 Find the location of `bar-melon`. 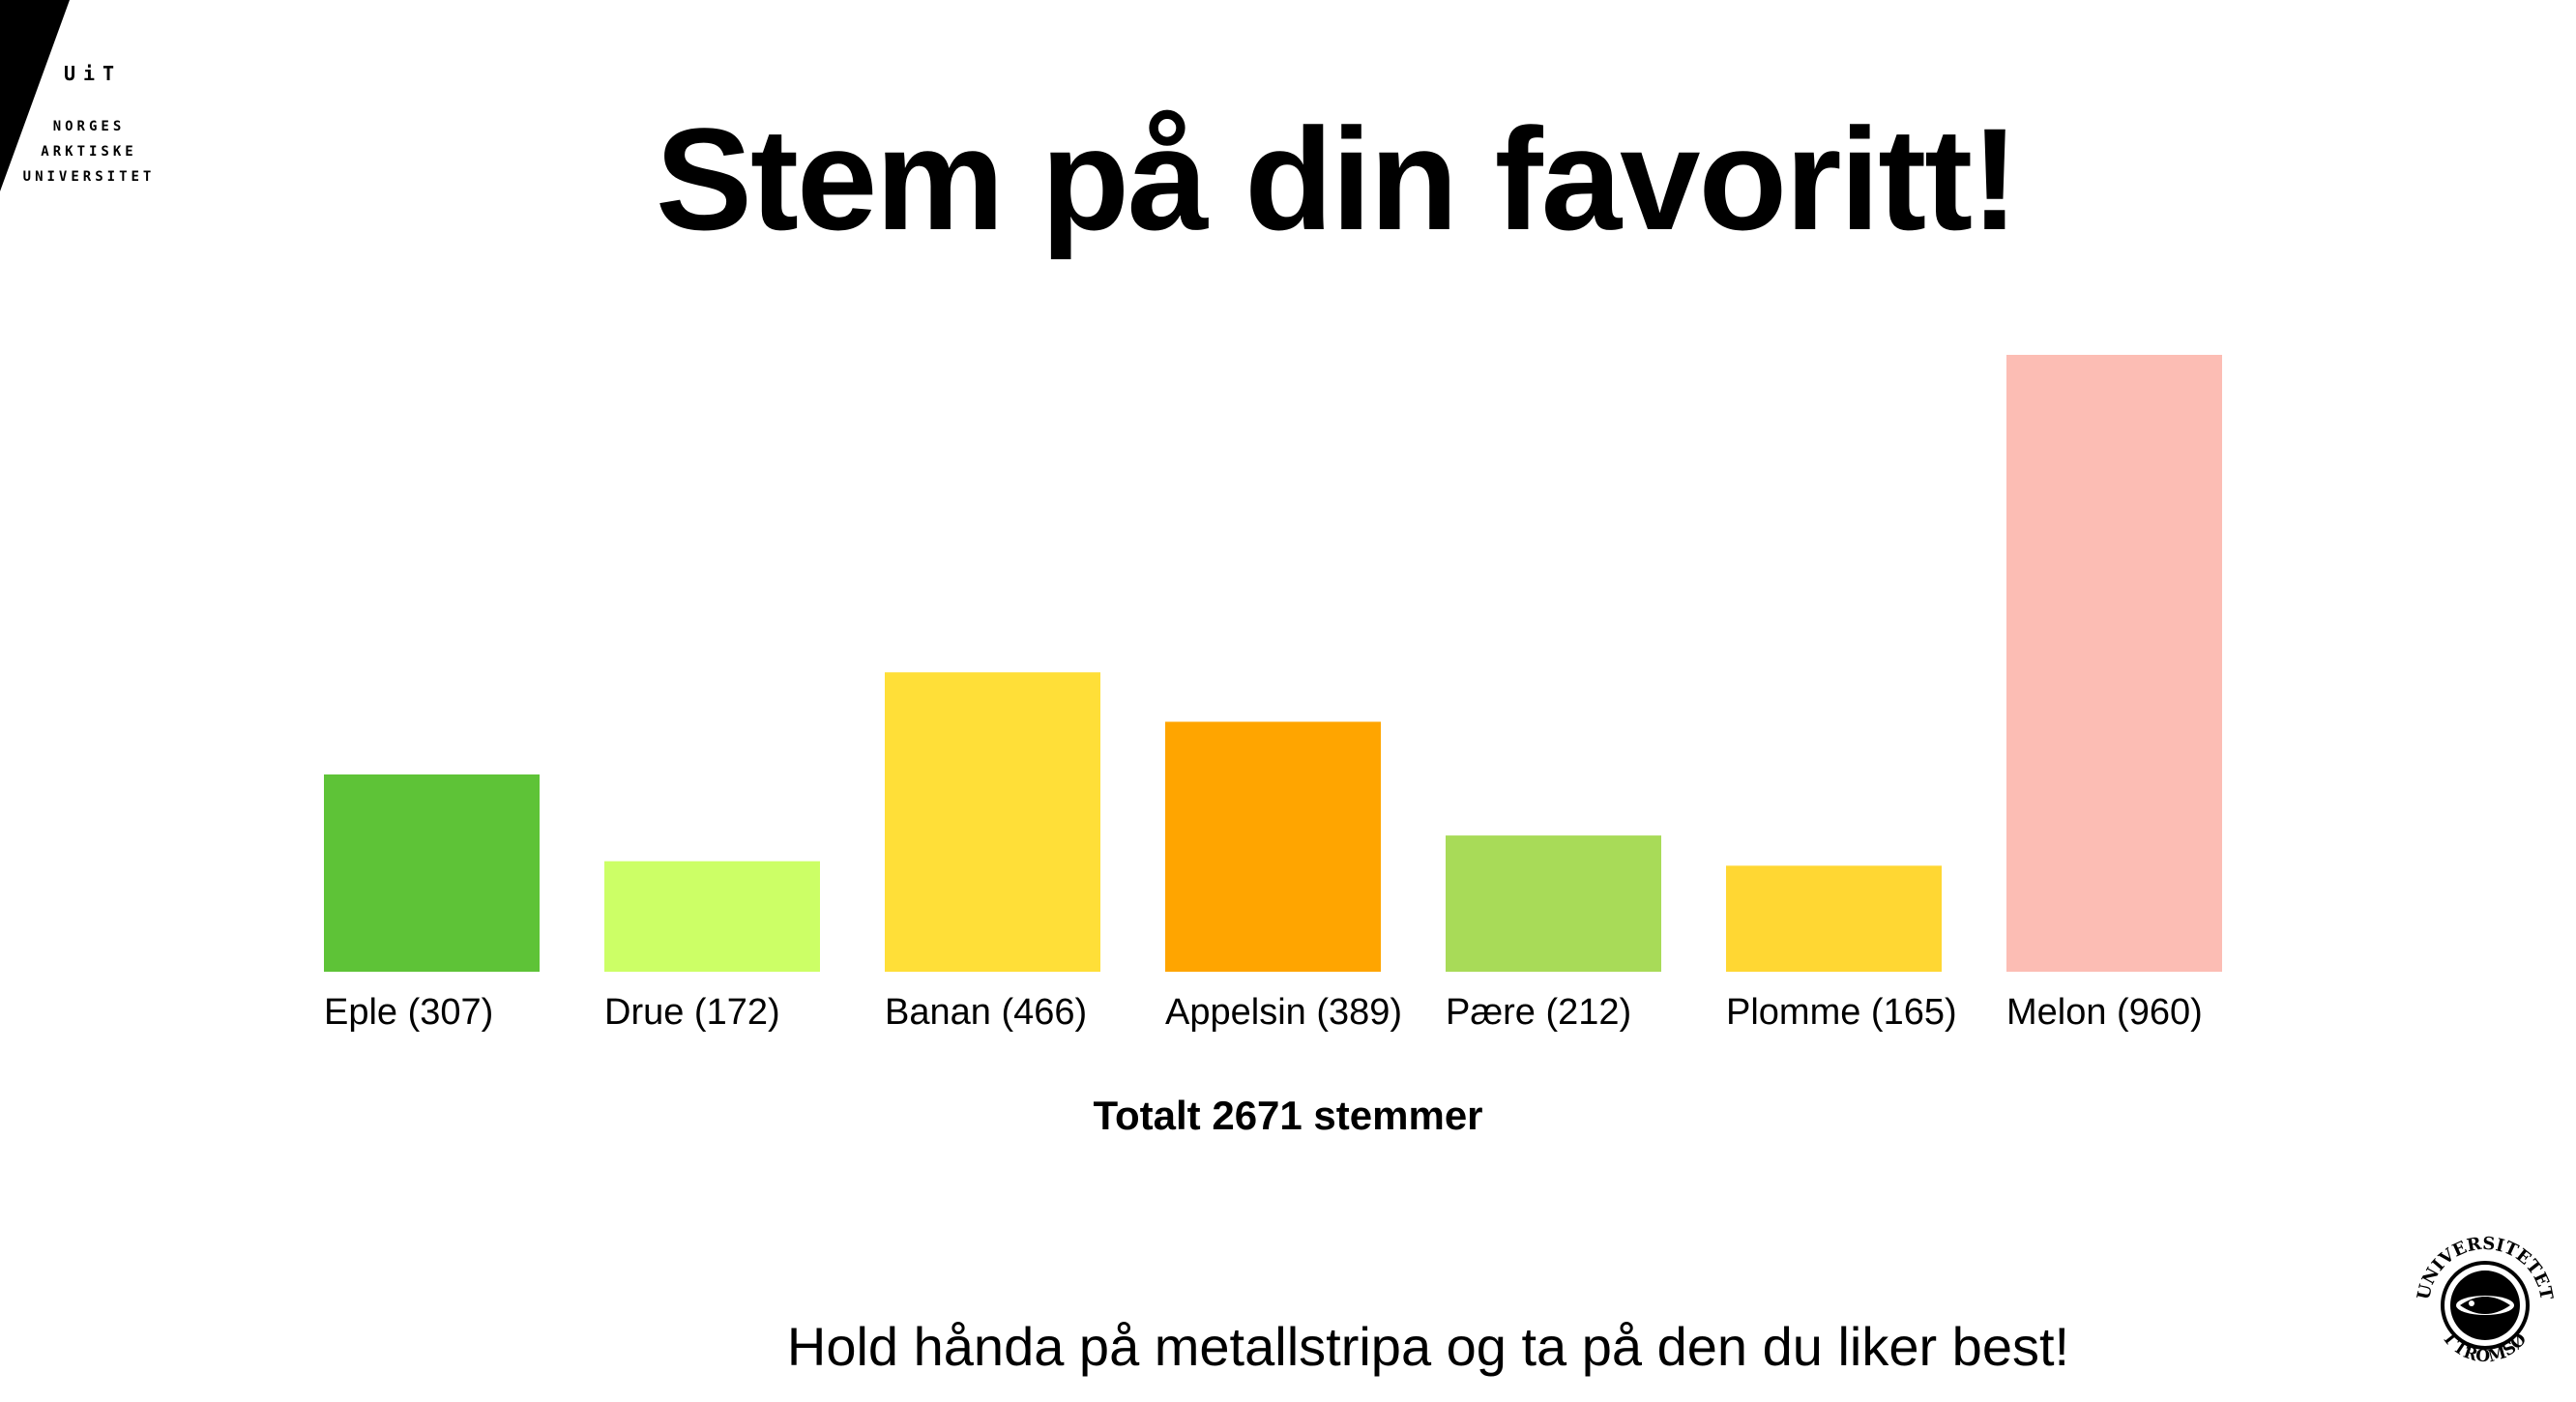

bar-melon is located at coordinates (2114, 663).